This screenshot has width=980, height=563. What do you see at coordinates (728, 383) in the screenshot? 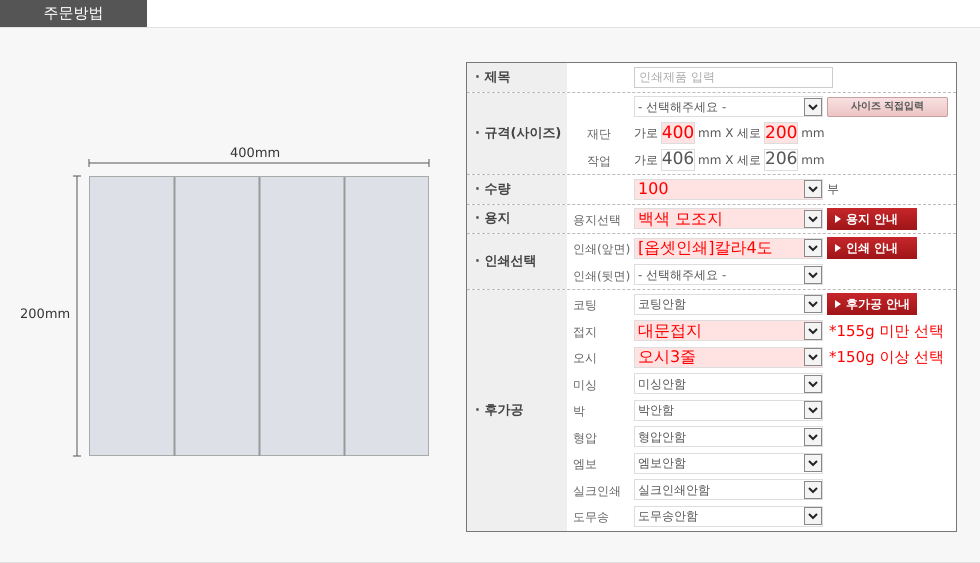
I see `dropdown-field: 미싱안함` at bounding box center [728, 383].